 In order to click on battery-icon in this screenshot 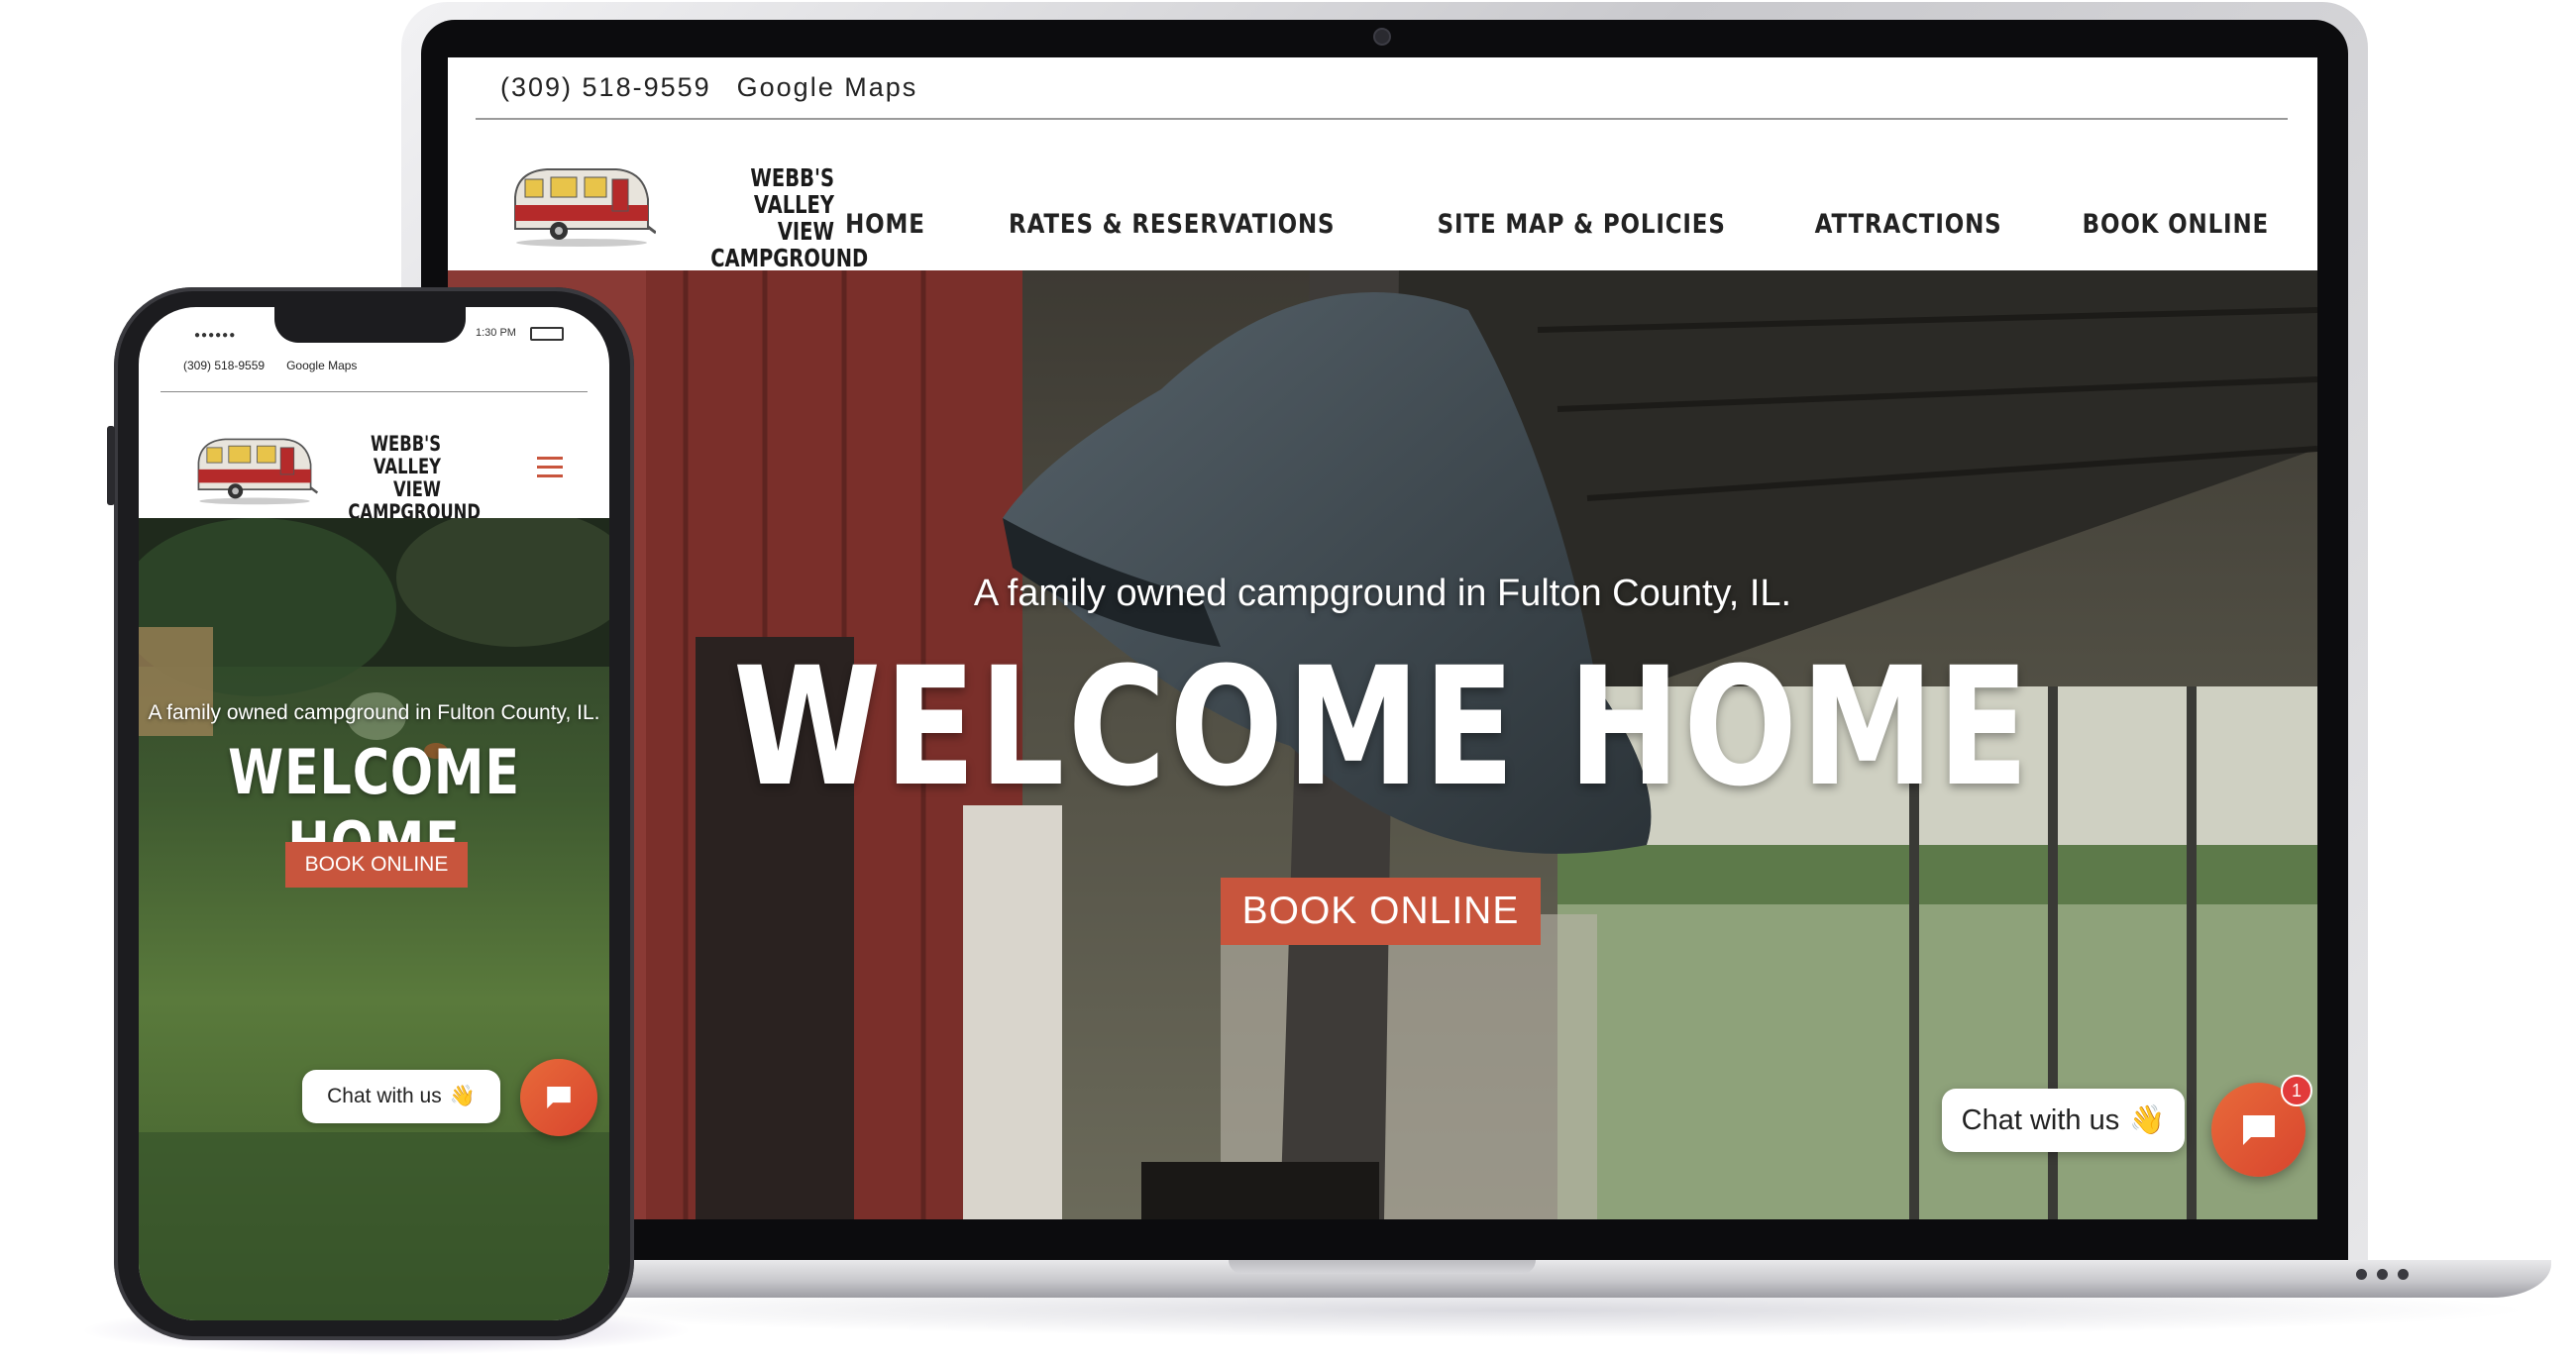, I will do `click(547, 334)`.